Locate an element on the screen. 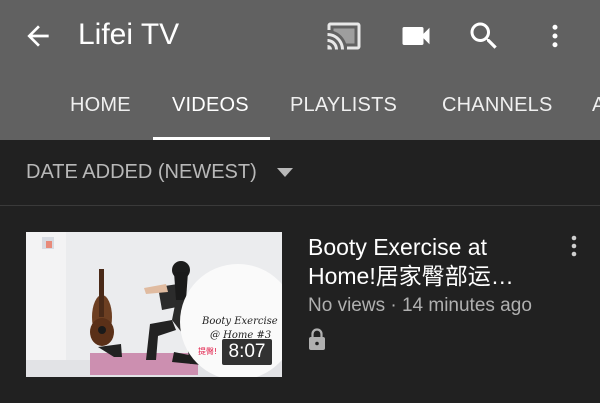 The image size is (600, 403). thumbnail-badge-text: 提臀! is located at coordinates (207, 351).